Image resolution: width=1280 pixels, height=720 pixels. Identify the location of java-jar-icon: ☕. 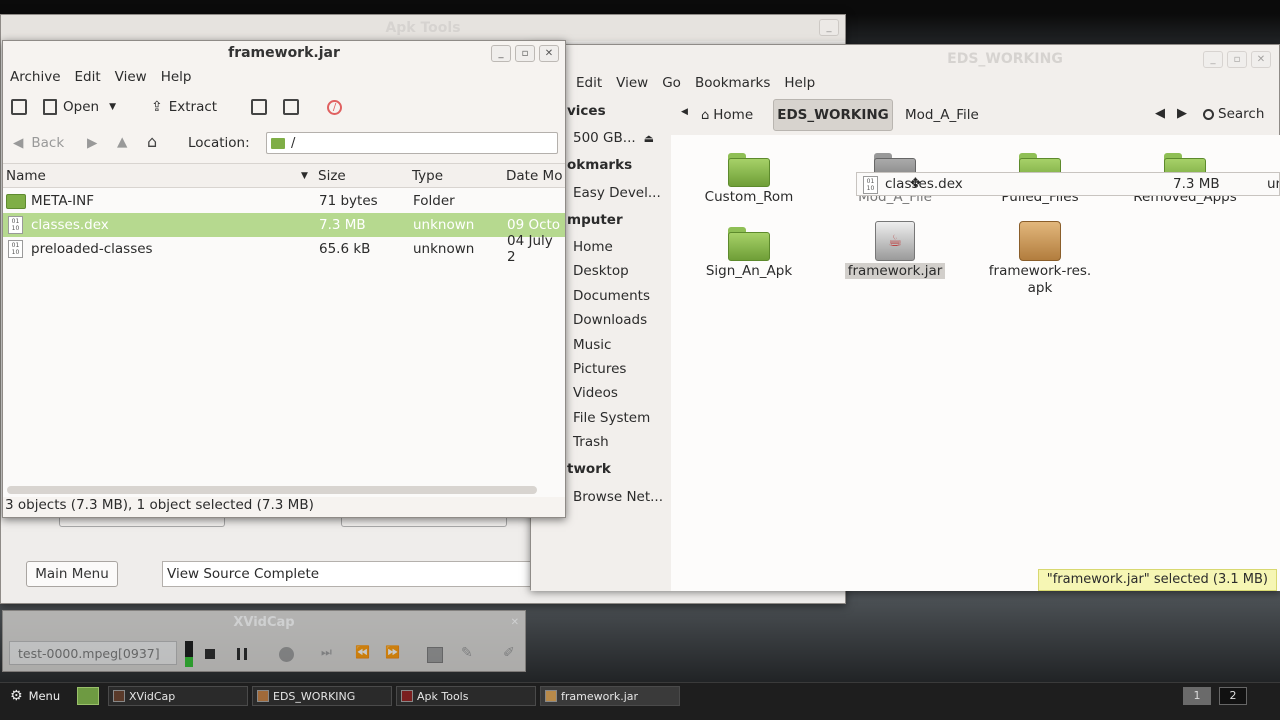
(895, 241).